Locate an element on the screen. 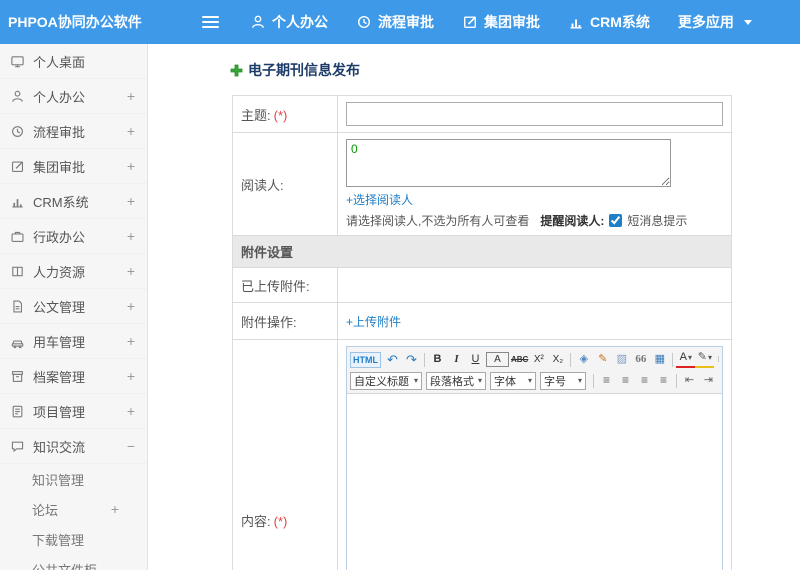 Image resolution: width=800 pixels, height=570 pixels. upload-attachment-link: +上传附件 is located at coordinates (373, 321).